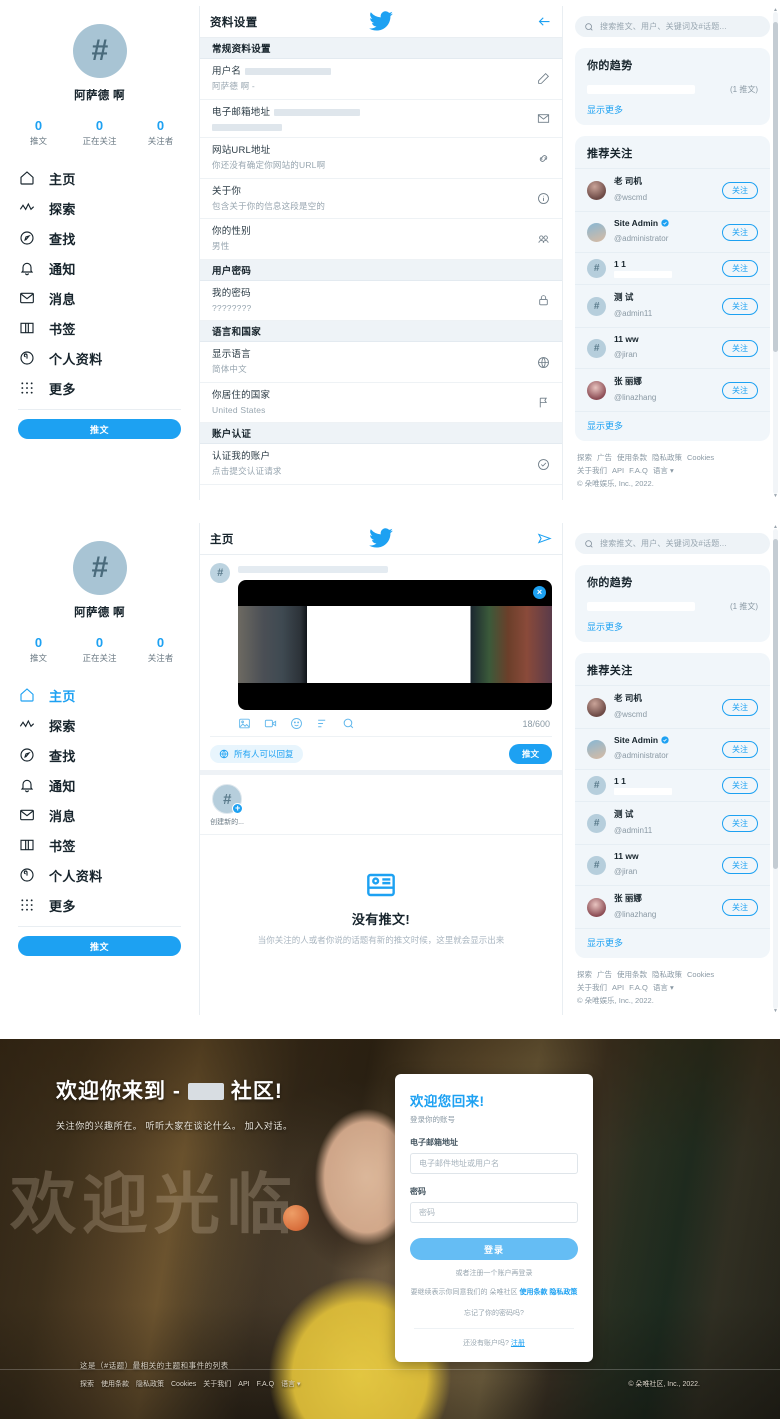 Image resolution: width=780 pixels, height=1419 pixels. What do you see at coordinates (541, 464) in the screenshot?
I see `check-circle-icon` at bounding box center [541, 464].